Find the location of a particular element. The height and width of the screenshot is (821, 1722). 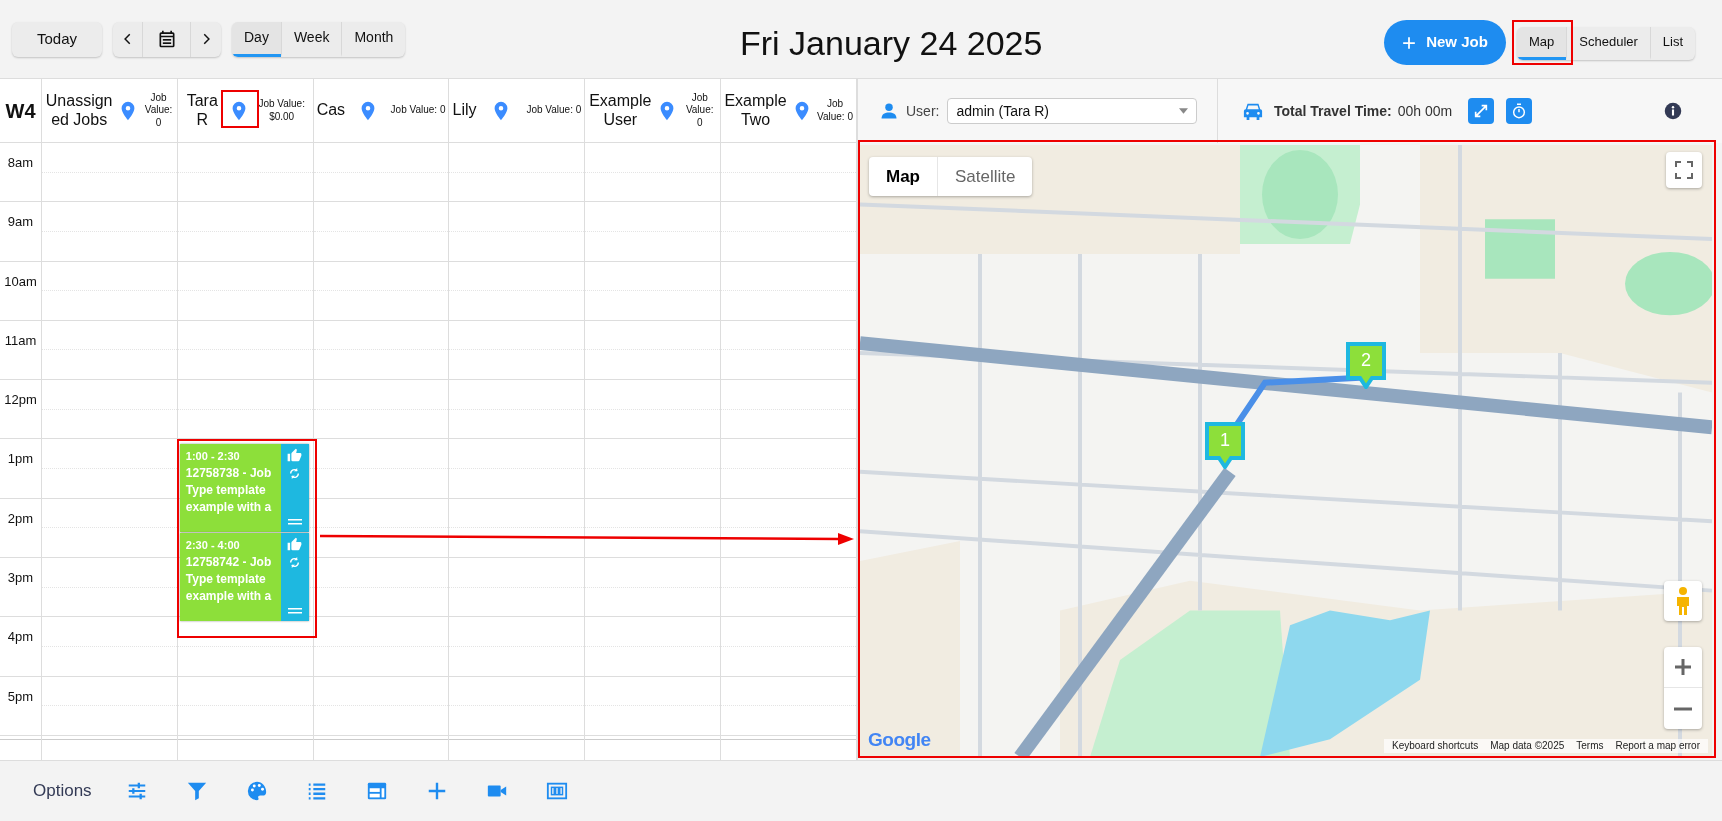

map-type-tab: Map is located at coordinates (903, 176).